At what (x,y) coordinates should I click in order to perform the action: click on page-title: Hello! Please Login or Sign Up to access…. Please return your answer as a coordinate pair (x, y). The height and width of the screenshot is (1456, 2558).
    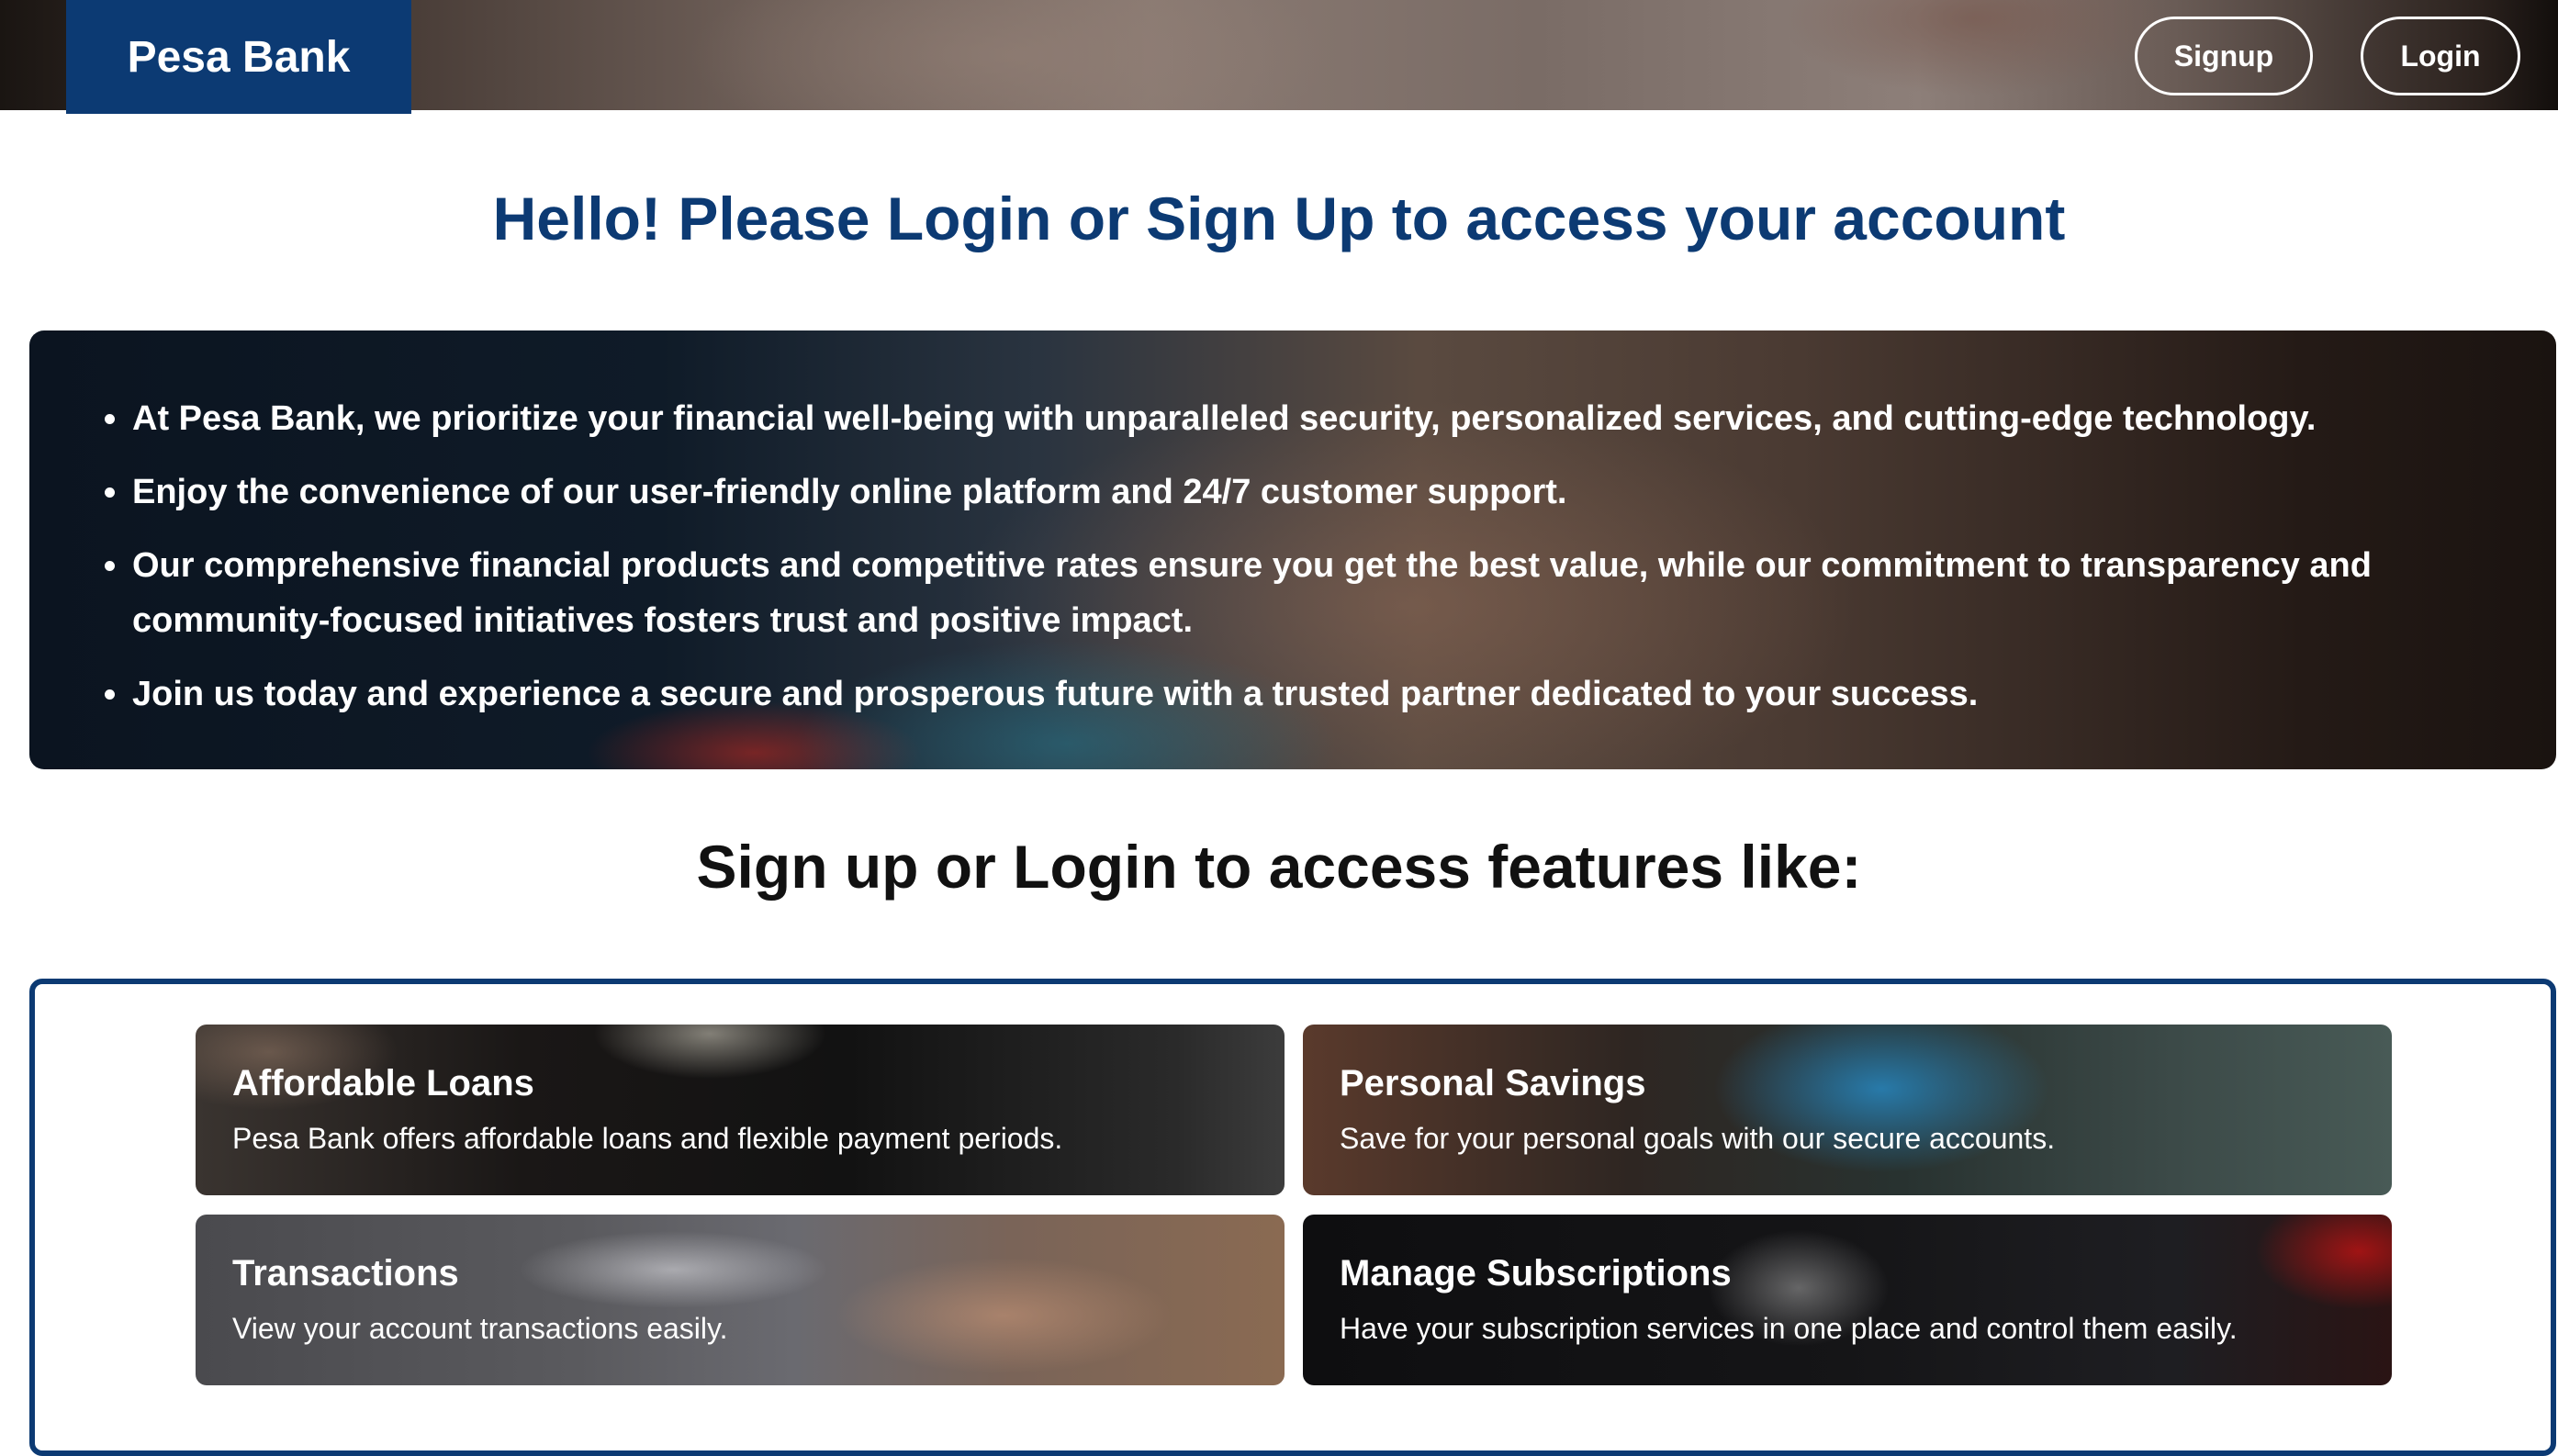
    Looking at the image, I should click on (1279, 218).